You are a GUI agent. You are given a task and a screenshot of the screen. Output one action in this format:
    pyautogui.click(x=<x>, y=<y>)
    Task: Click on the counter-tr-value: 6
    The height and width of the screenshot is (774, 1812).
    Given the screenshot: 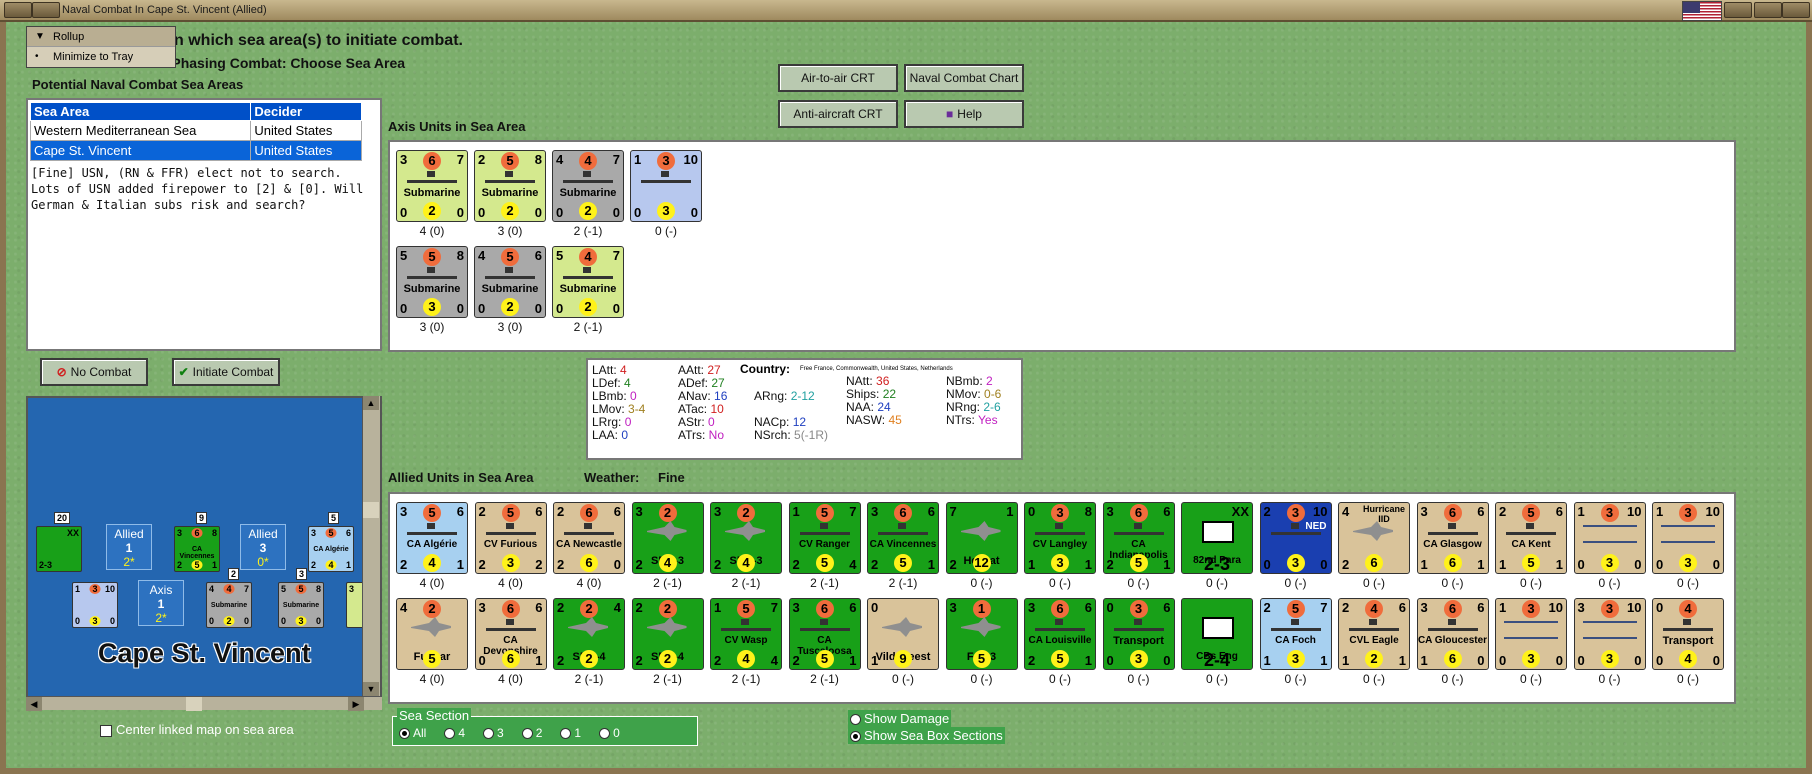 What is the action you would take?
    pyautogui.click(x=1402, y=607)
    